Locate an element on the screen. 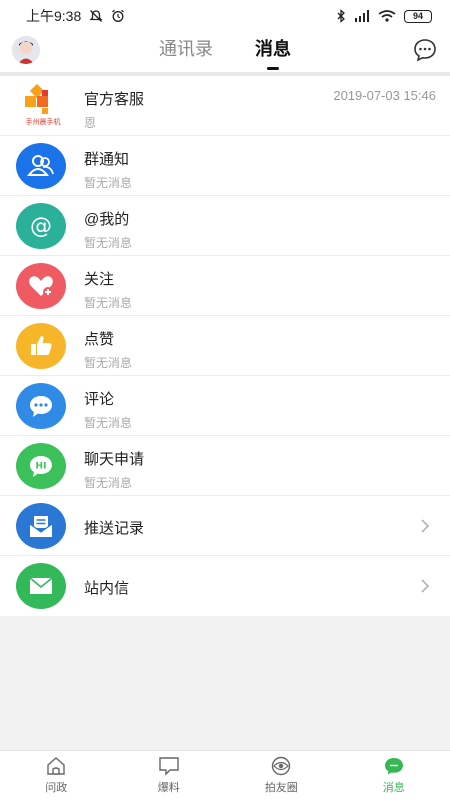 The height and width of the screenshot is (800, 450). nav-label: 问政 is located at coordinates (56, 788).